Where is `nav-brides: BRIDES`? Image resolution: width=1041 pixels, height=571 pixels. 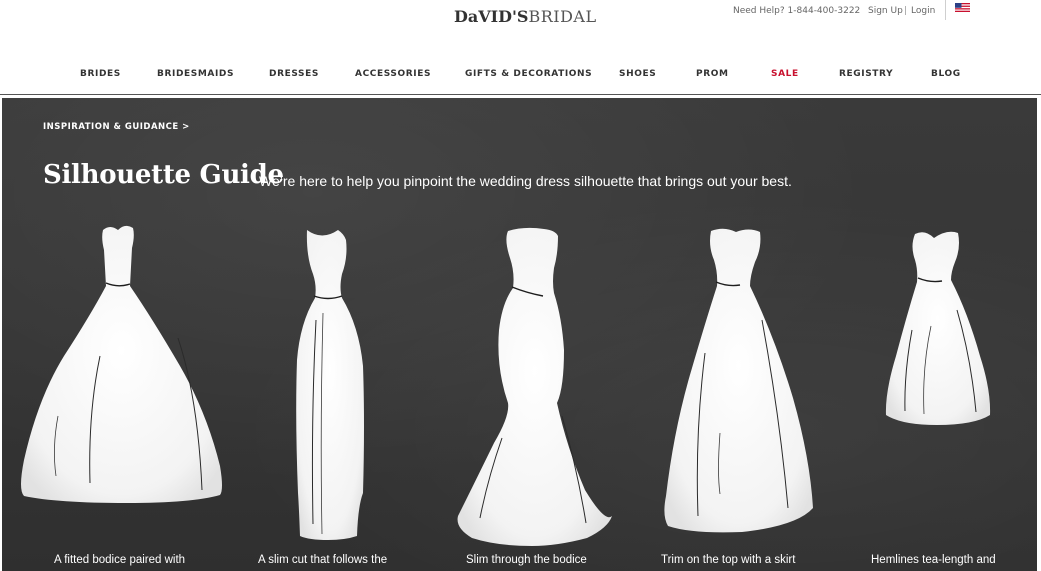
nav-brides: BRIDES is located at coordinates (100, 74).